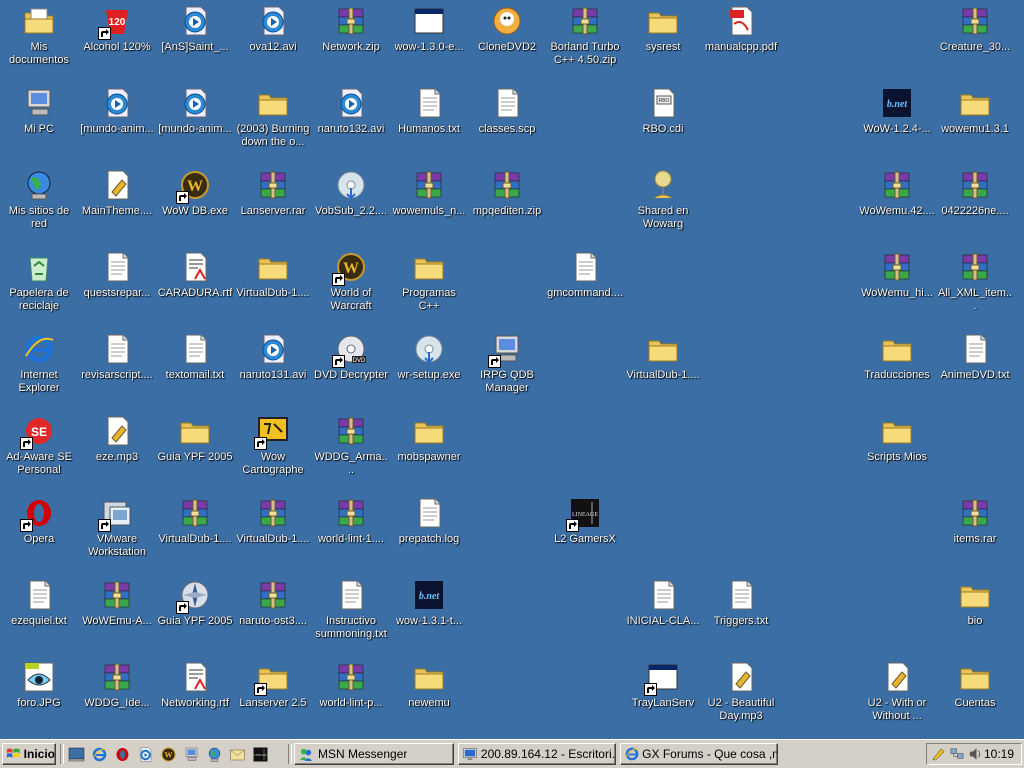 The width and height of the screenshot is (1024, 768). What do you see at coordinates (374, 754) in the screenshot?
I see `taskbar-button: MSN Messenger` at bounding box center [374, 754].